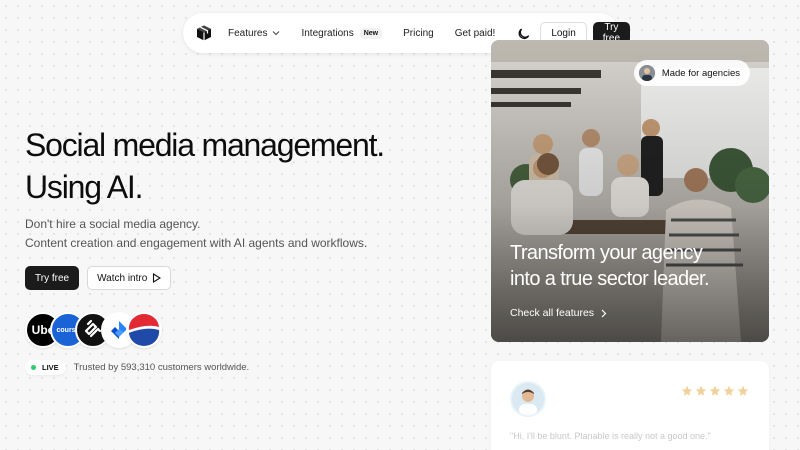 The image size is (800, 450). Describe the element at coordinates (113, 224) in the screenshot. I see `hero-subtitle-line1: Don't hire a social media agency.` at that location.